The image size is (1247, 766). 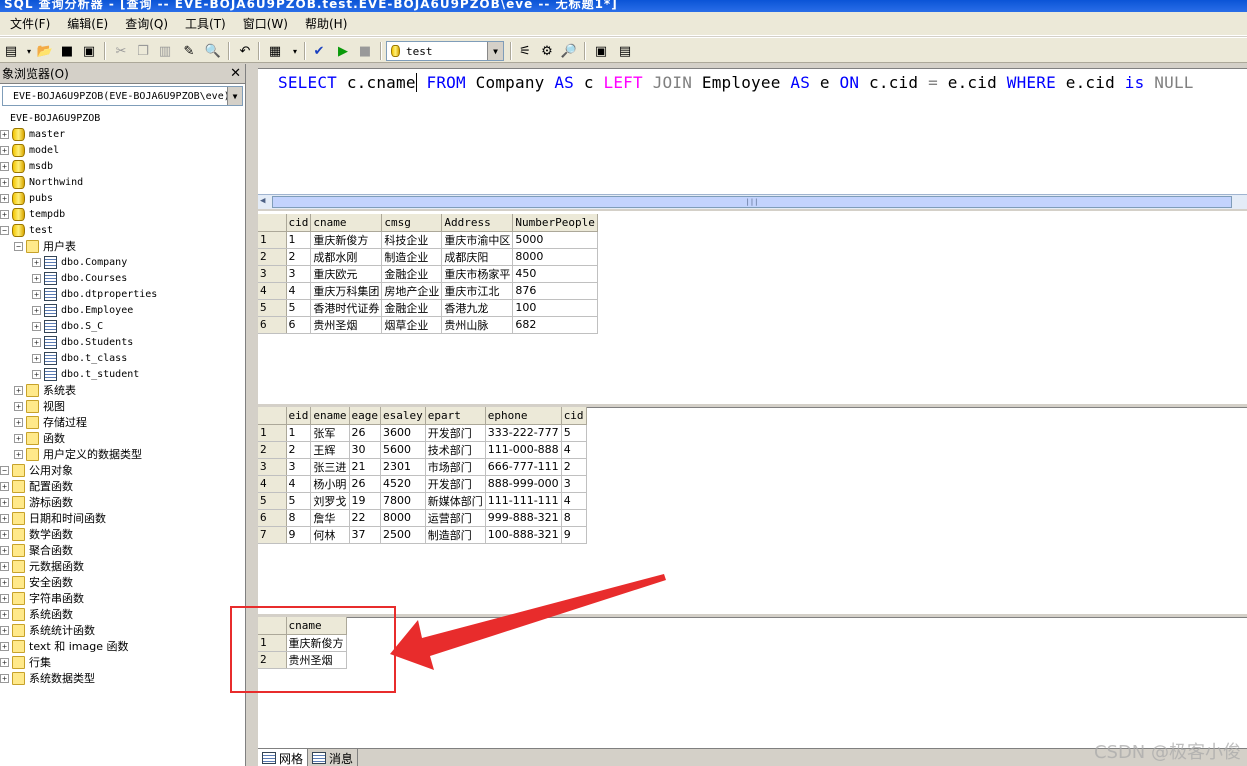 I want to click on tree-public-item-1: + 游标函数, so click(x=122, y=502).